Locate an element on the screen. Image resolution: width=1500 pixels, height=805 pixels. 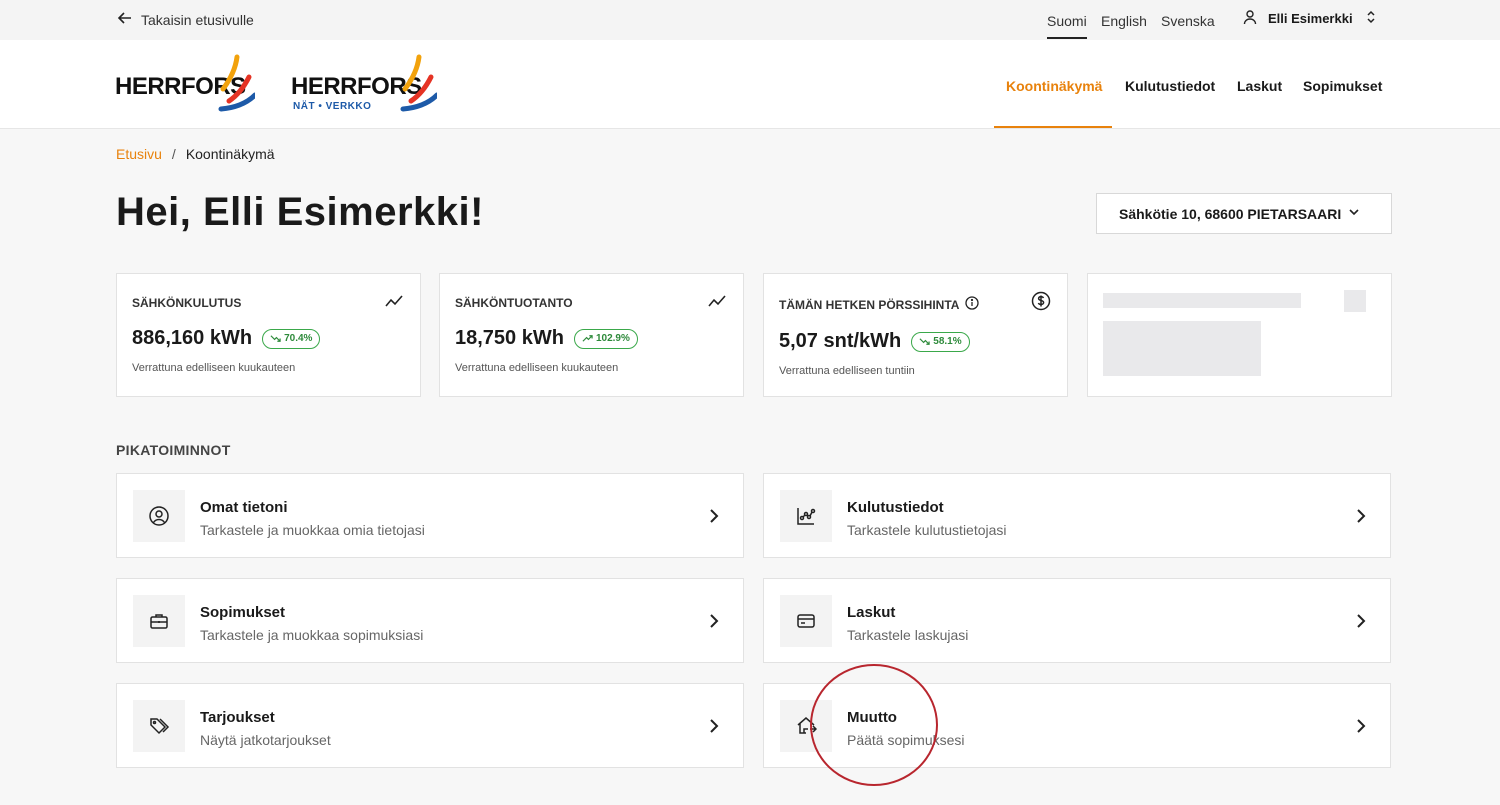
trend-up-icon is located at coordinates (587, 338).